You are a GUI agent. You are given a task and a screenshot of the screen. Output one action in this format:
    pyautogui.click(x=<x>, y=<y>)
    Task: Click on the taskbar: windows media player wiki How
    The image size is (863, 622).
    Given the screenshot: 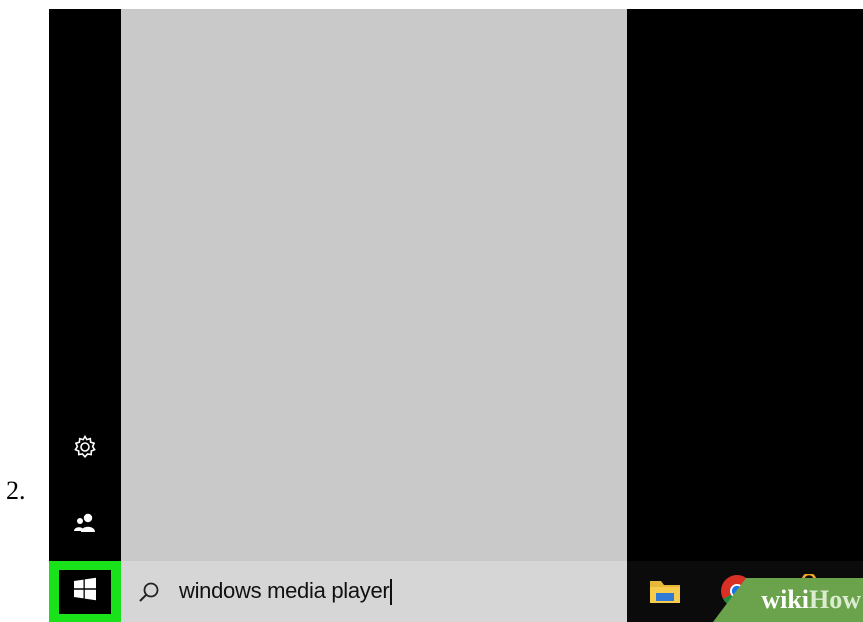 What is the action you would take?
    pyautogui.click(x=456, y=591)
    